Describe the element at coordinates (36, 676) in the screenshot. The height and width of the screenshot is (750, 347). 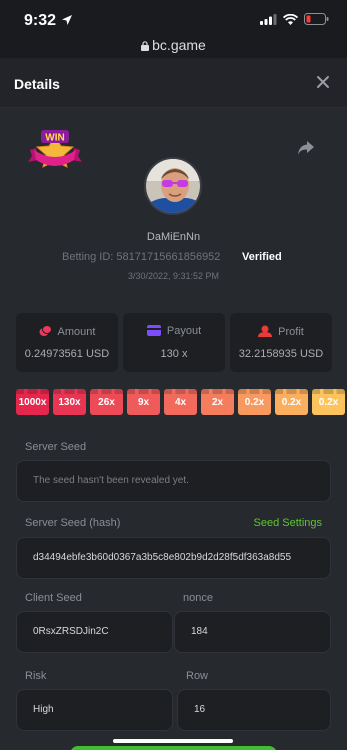
I see `risk-label: Risk` at that location.